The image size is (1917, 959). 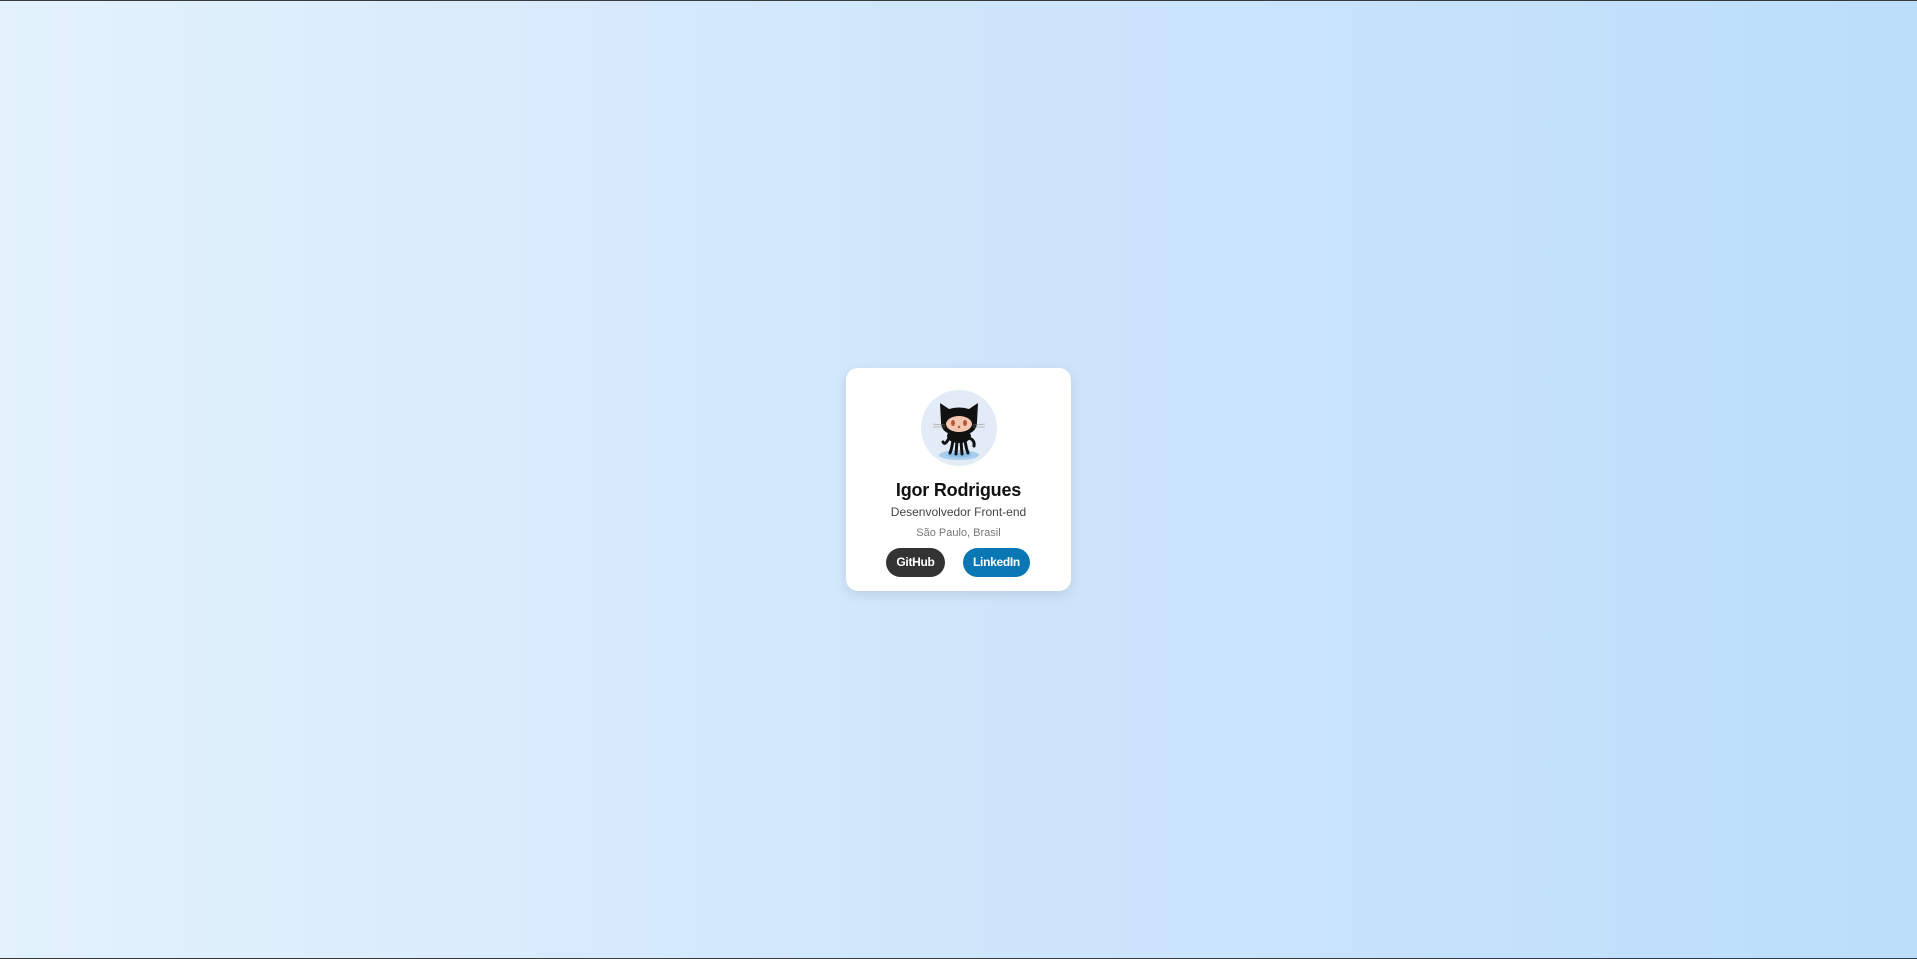 I want to click on octocat-icon, so click(x=959, y=428).